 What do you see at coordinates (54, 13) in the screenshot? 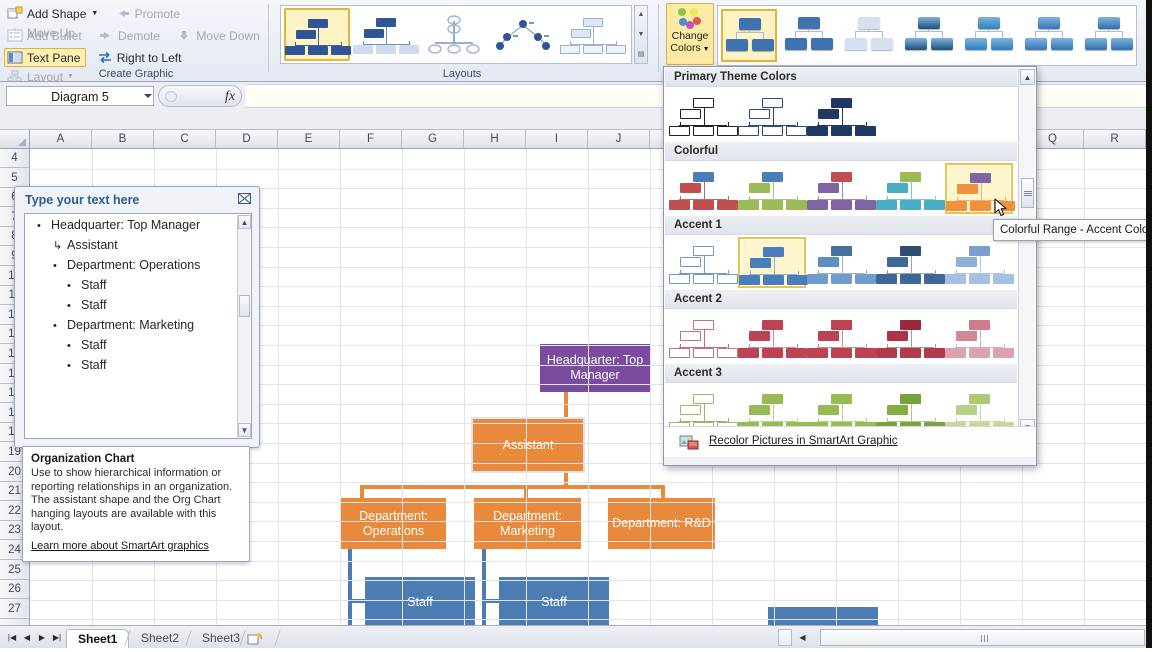
I see `add-shape-button: Add Shape ▼` at bounding box center [54, 13].